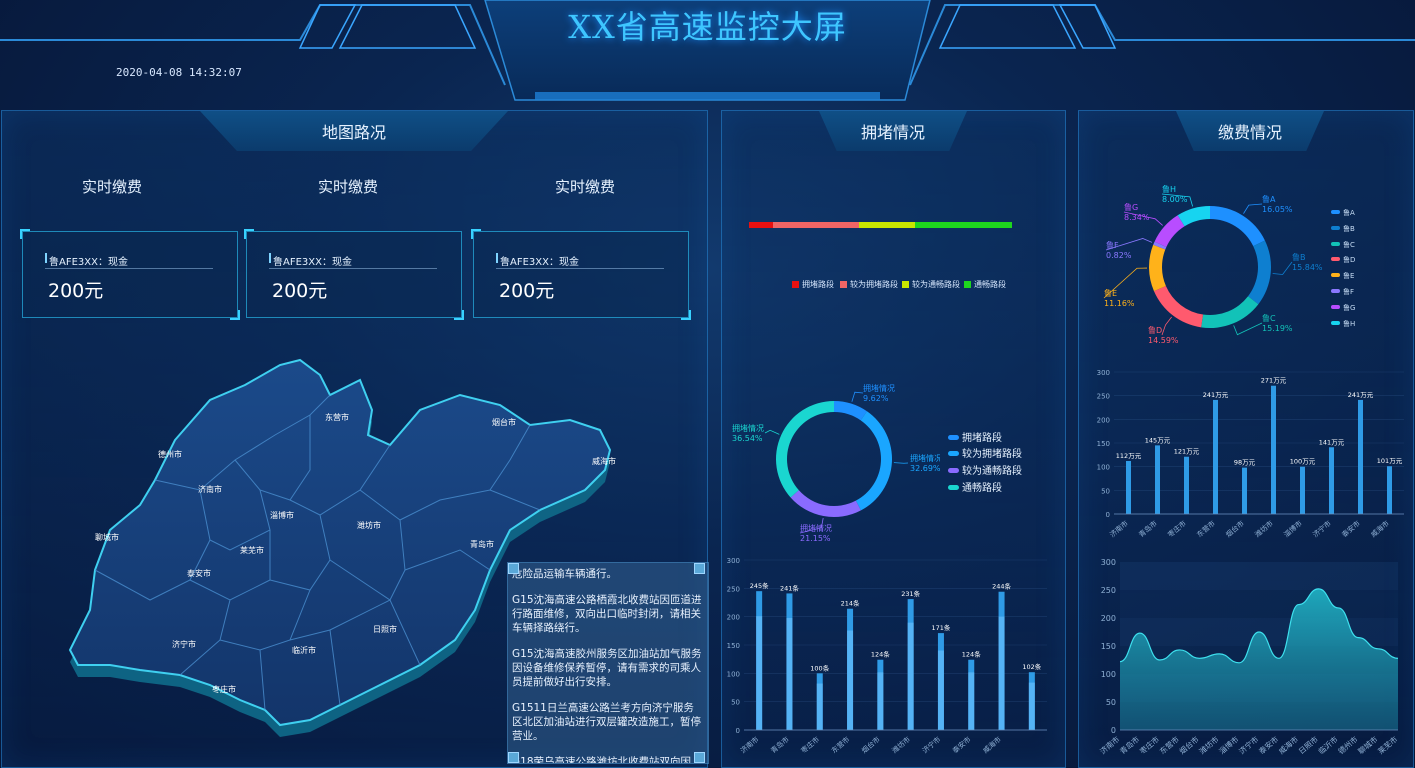  Describe the element at coordinates (1342, 276) in the screenshot. I see `fee-legend-item: 鲁E` at that location.